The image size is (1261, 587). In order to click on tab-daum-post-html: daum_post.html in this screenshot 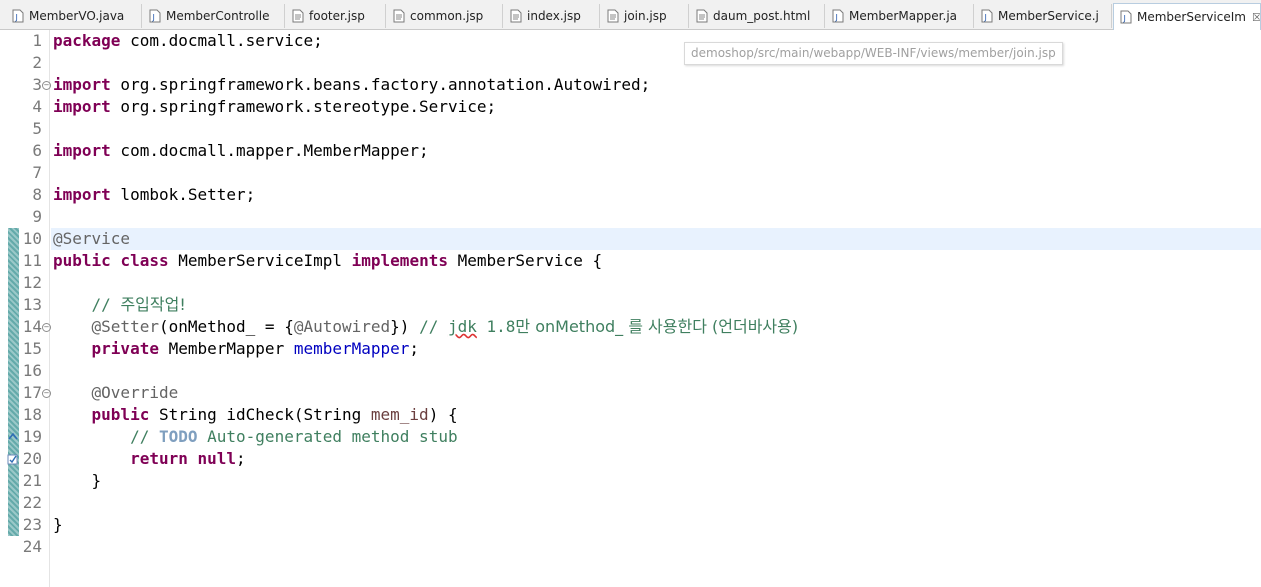, I will do `click(757, 16)`.